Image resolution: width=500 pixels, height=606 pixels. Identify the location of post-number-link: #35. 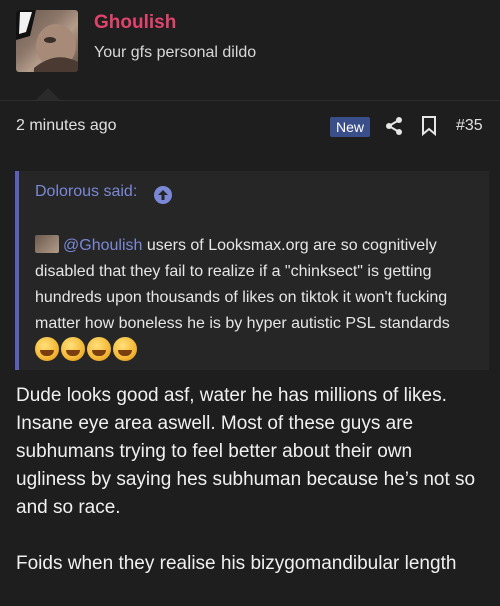
(469, 126).